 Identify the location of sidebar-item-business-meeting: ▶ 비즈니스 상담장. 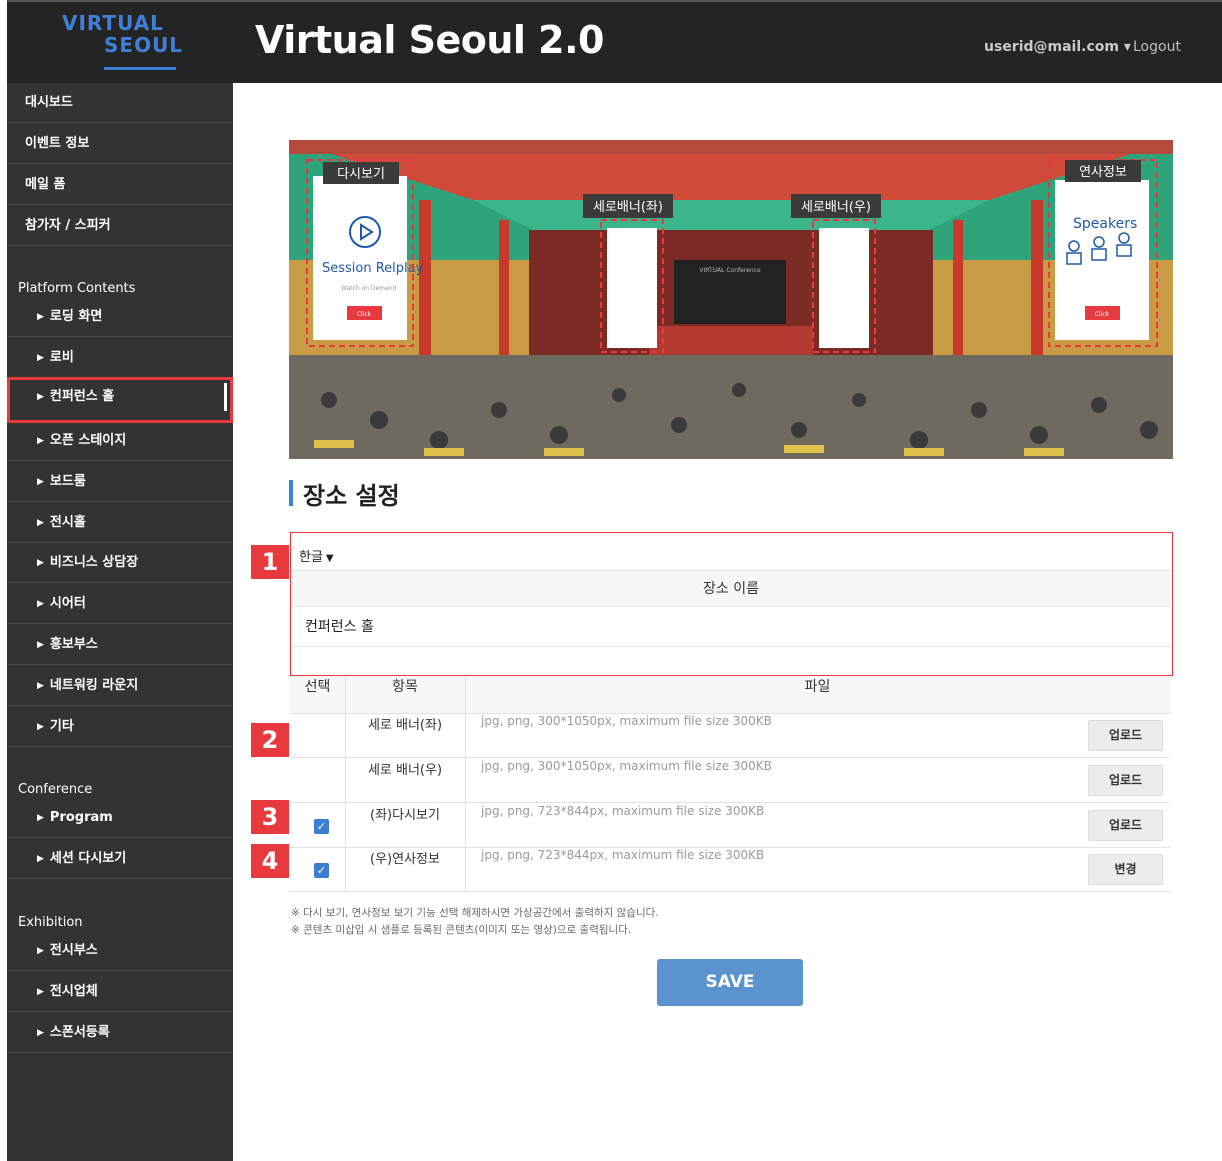
(120, 563).